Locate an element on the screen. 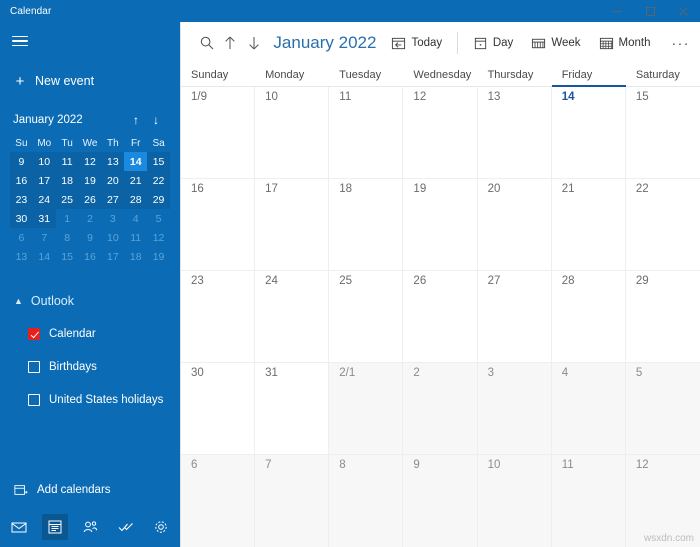 This screenshot has height=547, width=700. add-calendars-button: Add calendars is located at coordinates (90, 490).